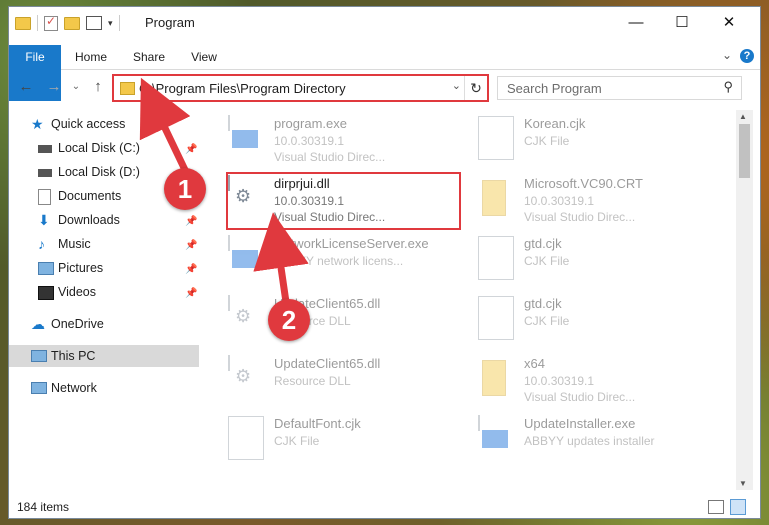 This screenshot has height=525, width=769. I want to click on step-badge-2: 2, so click(289, 320).